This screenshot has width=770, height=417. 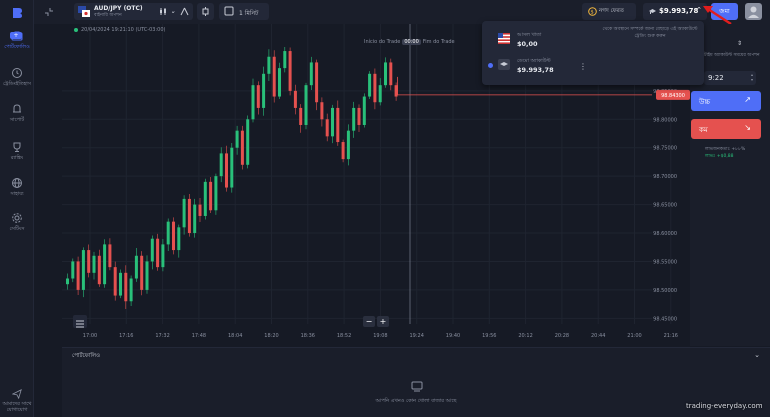 I want to click on sidebar-item-history: ট্রেডিংইতিহাস, so click(x=17, y=78).